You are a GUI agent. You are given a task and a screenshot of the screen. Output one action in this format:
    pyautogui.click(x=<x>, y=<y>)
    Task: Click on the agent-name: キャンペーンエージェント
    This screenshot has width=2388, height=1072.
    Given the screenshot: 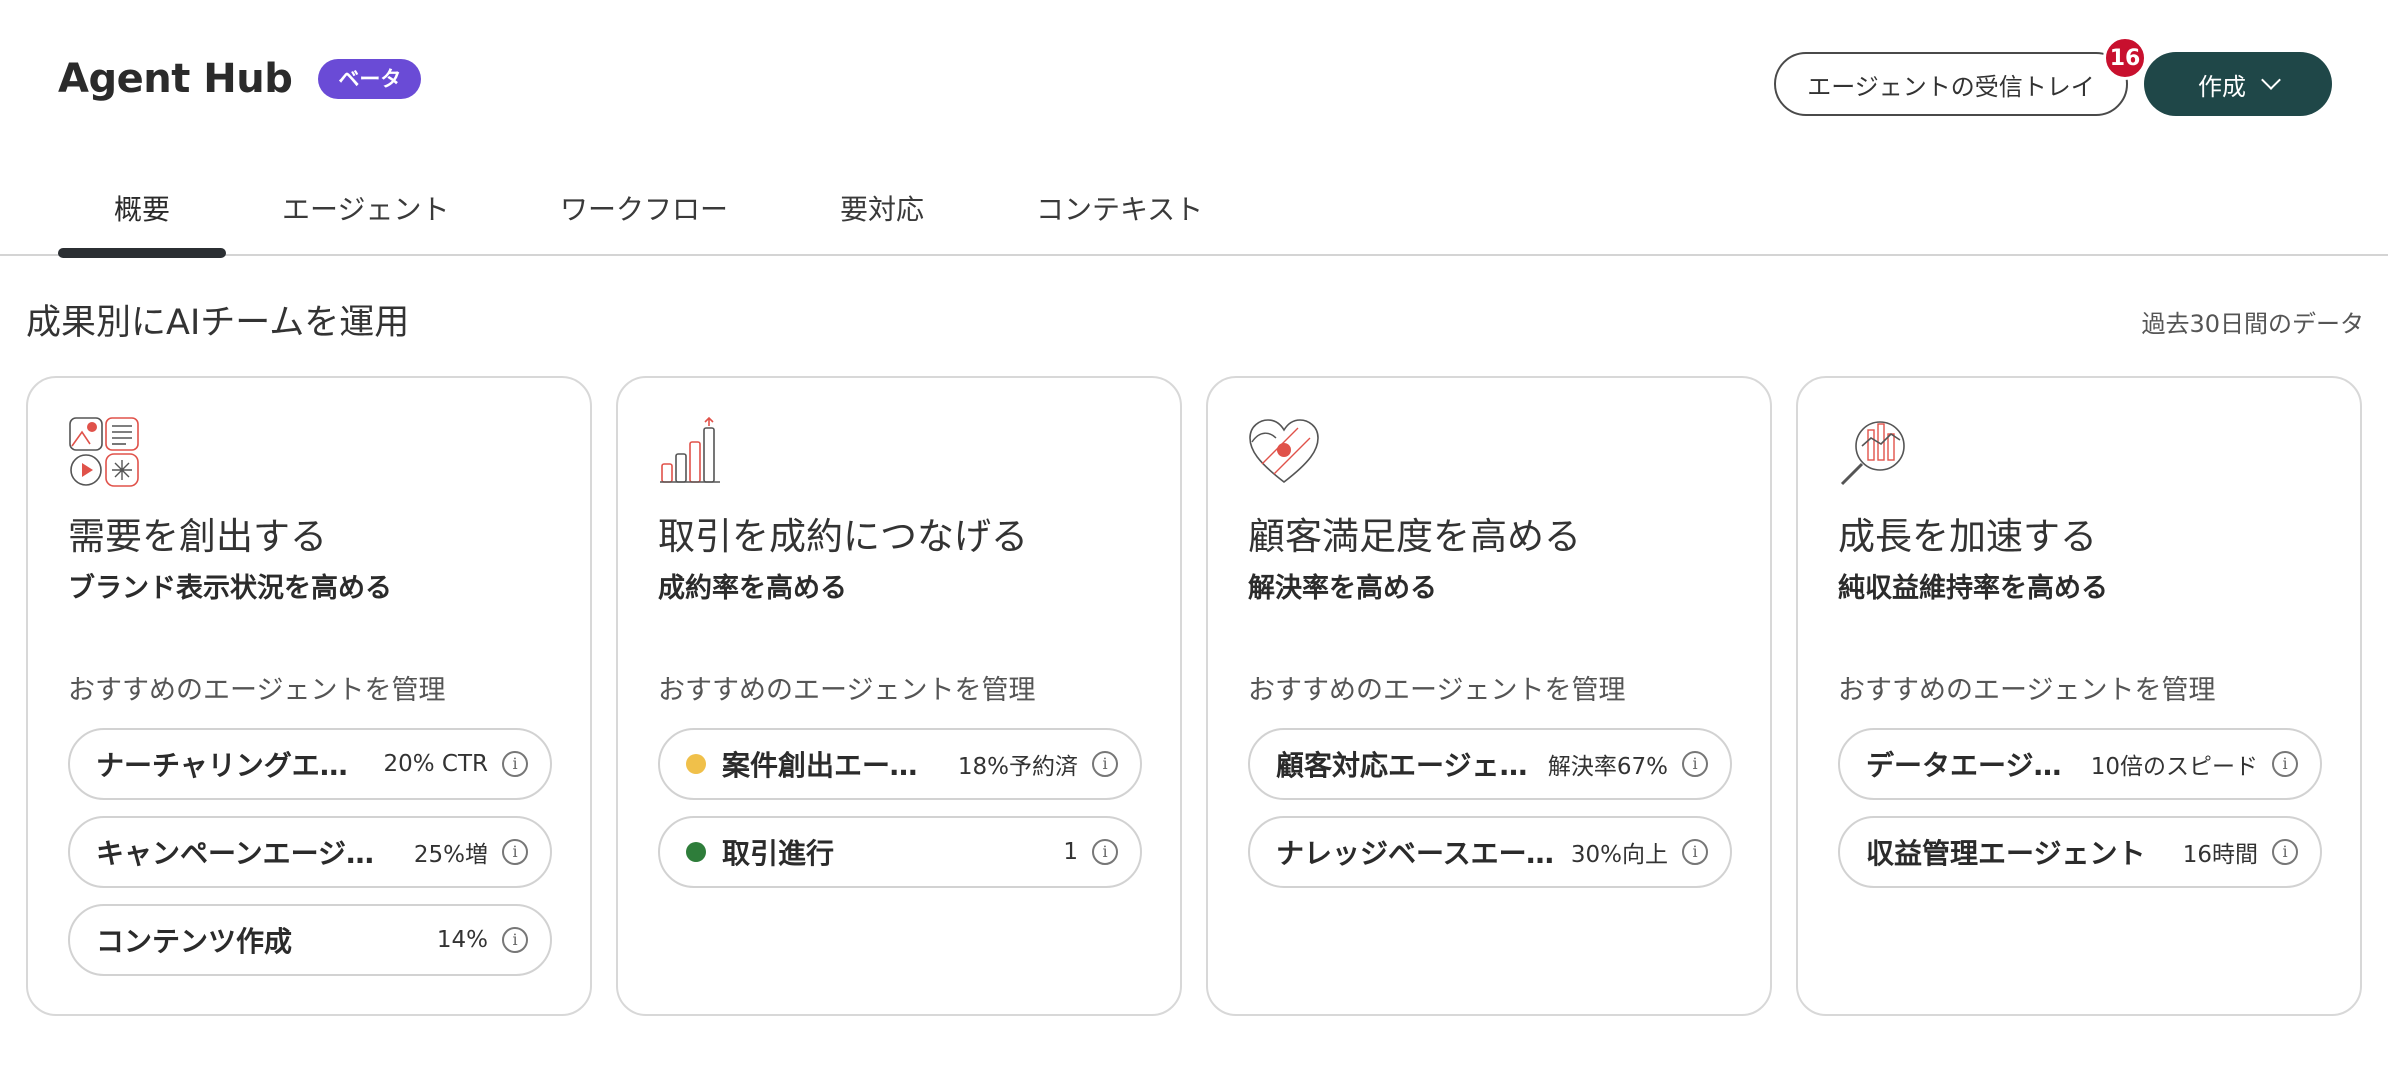 What is the action you would take?
    pyautogui.click(x=248, y=853)
    